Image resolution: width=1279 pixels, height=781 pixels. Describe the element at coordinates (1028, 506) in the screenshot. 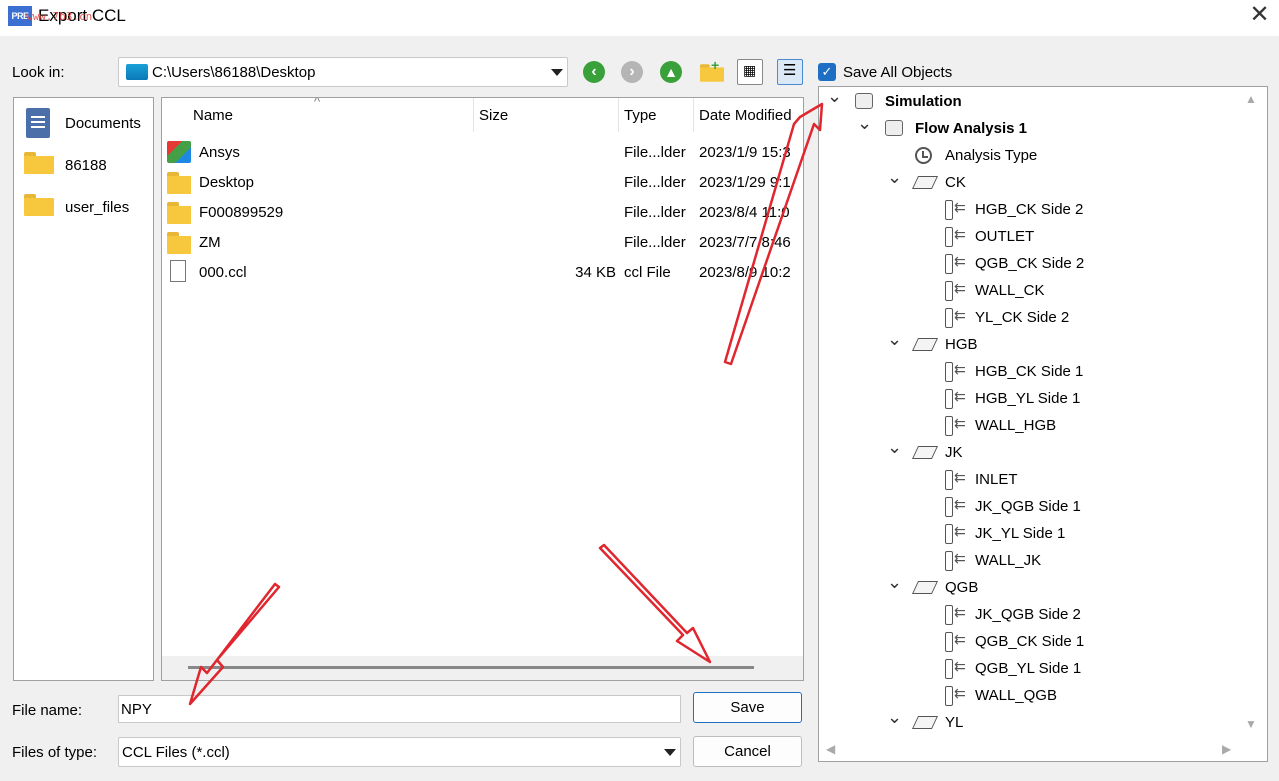

I see `tree-node-label: JK_QGB Side 1` at that location.